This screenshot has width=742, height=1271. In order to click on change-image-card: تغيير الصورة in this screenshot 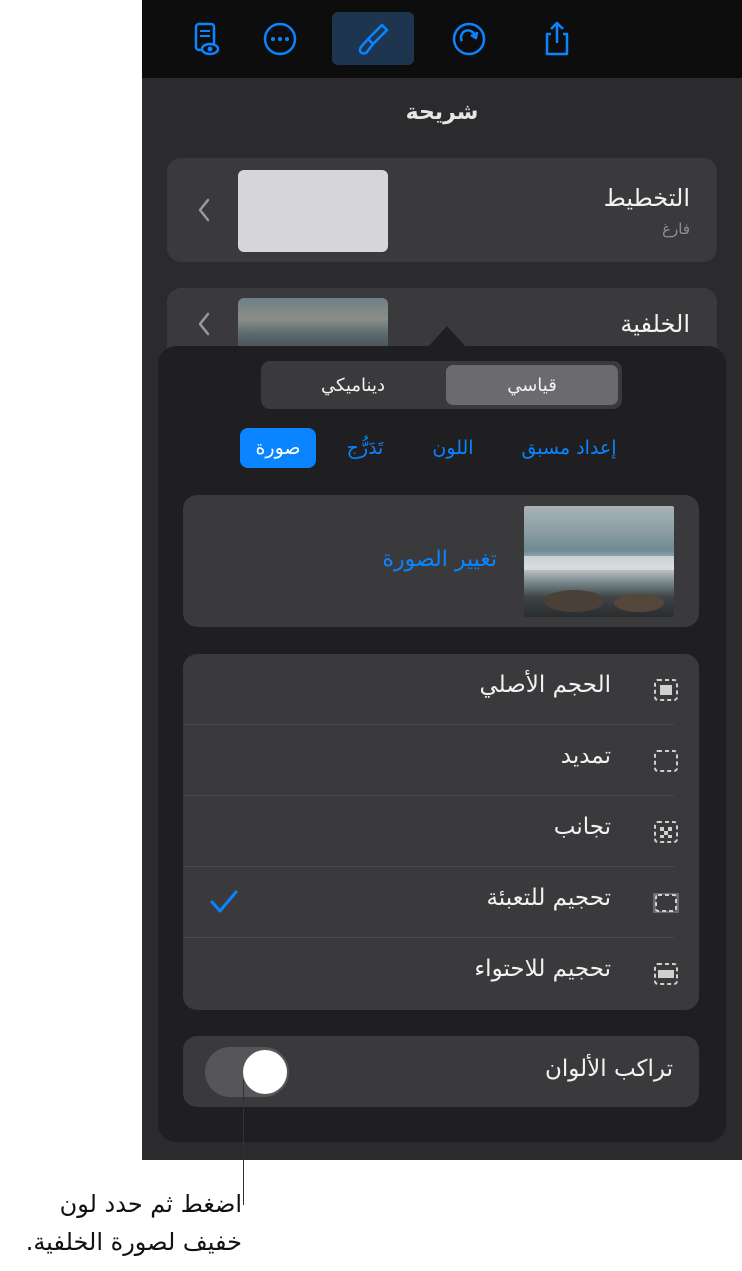, I will do `click(441, 561)`.